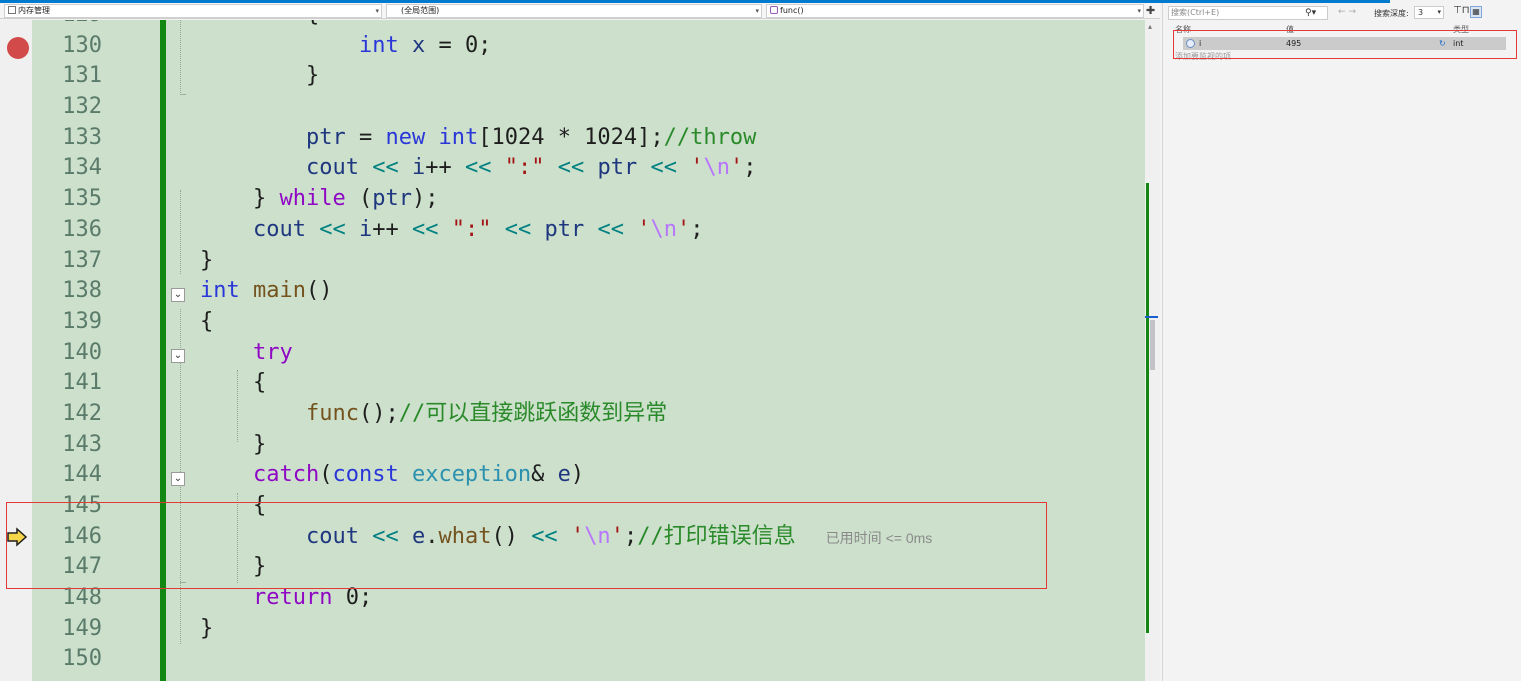  Describe the element at coordinates (82, 383) in the screenshot. I see `line-number: 141` at that location.